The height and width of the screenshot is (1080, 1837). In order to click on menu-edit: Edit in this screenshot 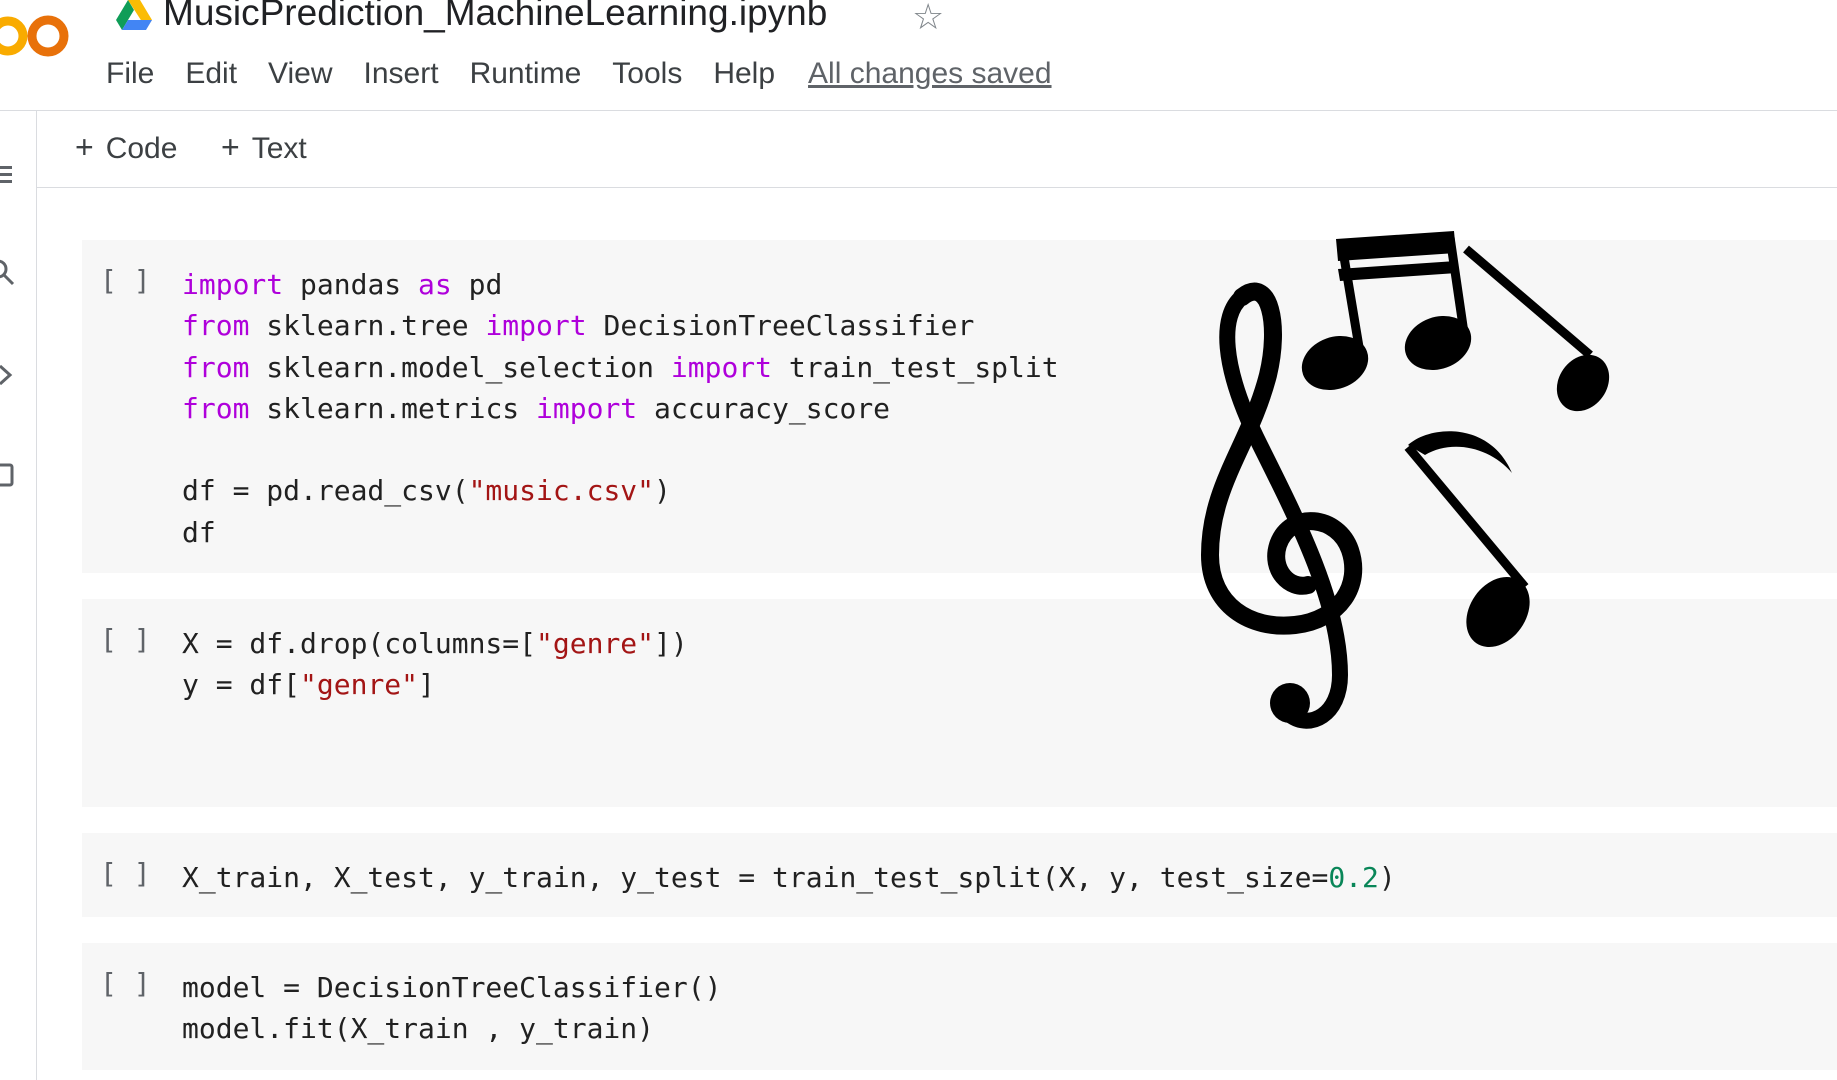, I will do `click(211, 74)`.